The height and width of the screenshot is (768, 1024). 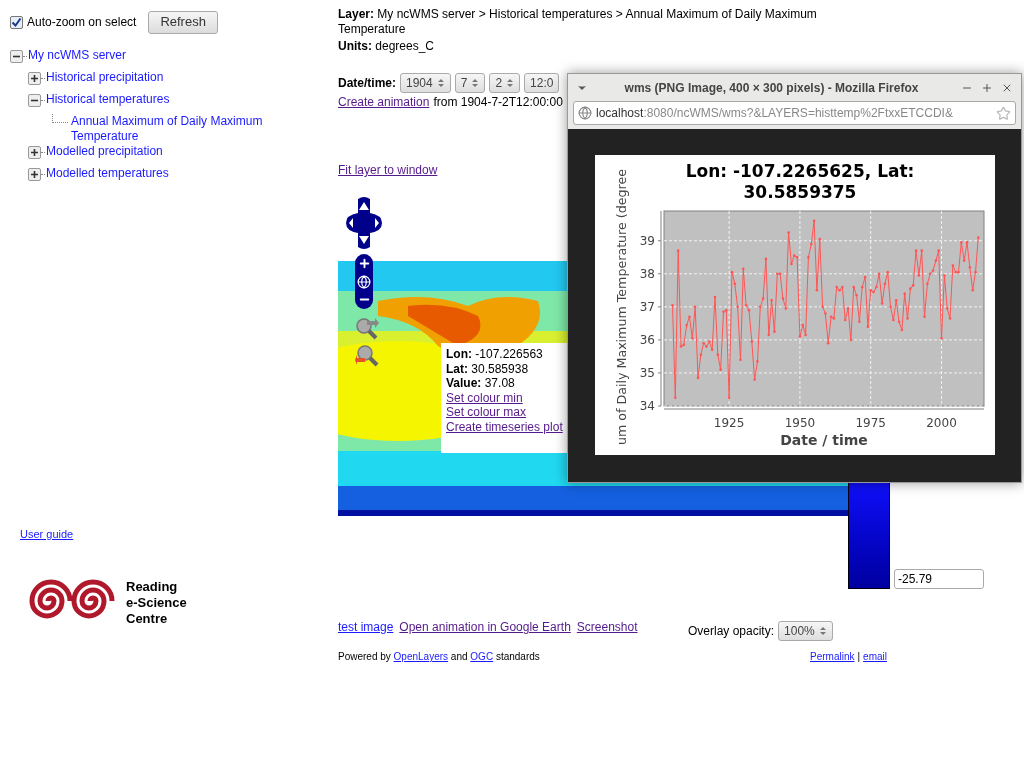 What do you see at coordinates (151, 151) in the screenshot?
I see `tree-item: Modelled precipitation` at bounding box center [151, 151].